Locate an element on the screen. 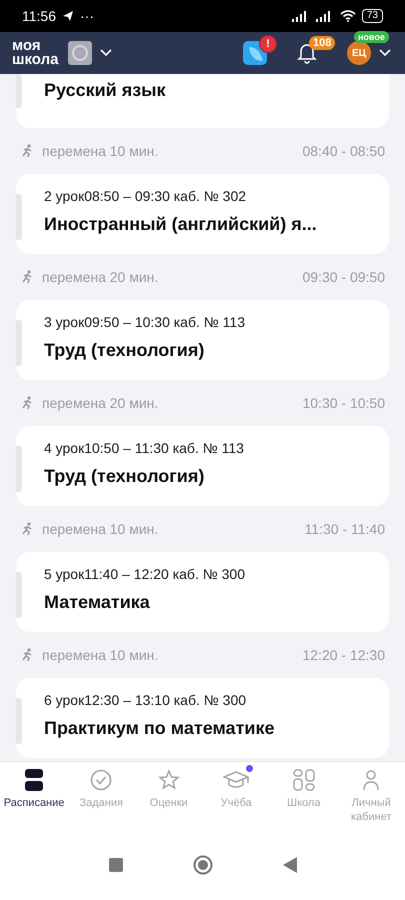 Image resolution: width=405 pixels, height=900 pixels. lesson-card: Русский язык is located at coordinates (202, 101).